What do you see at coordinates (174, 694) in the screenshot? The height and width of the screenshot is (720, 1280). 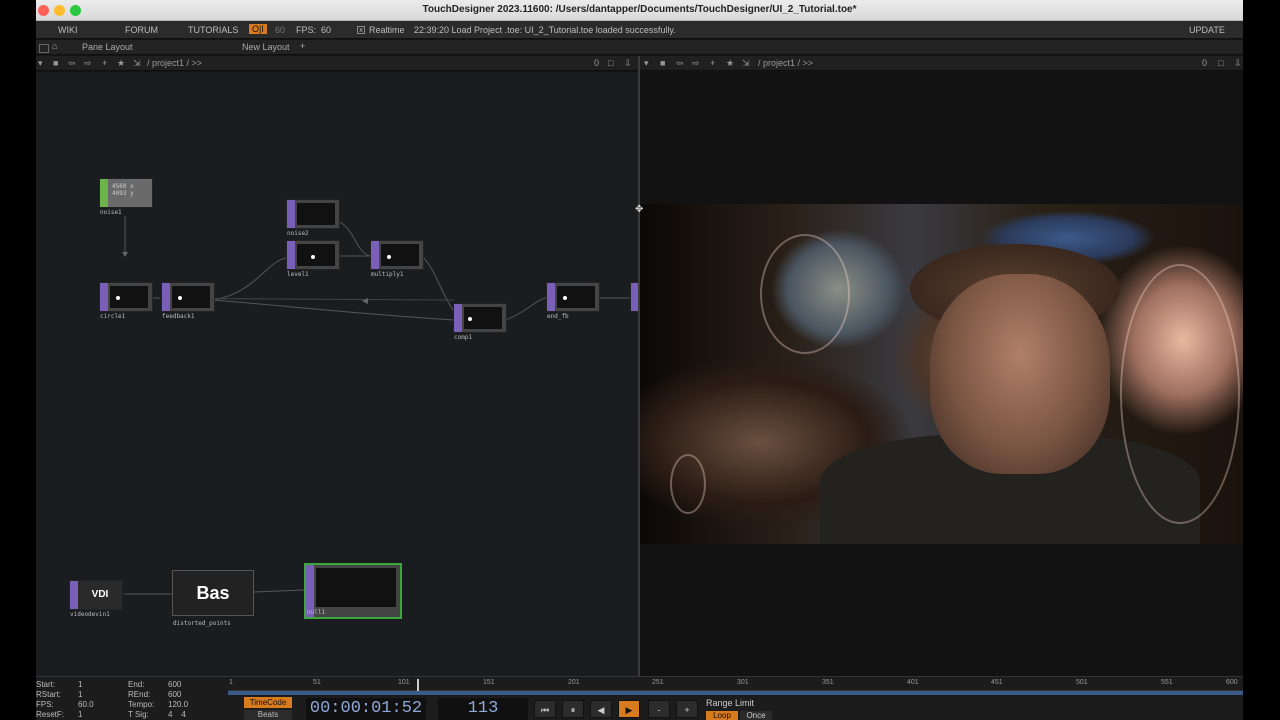 I see `rend-value: 600` at bounding box center [174, 694].